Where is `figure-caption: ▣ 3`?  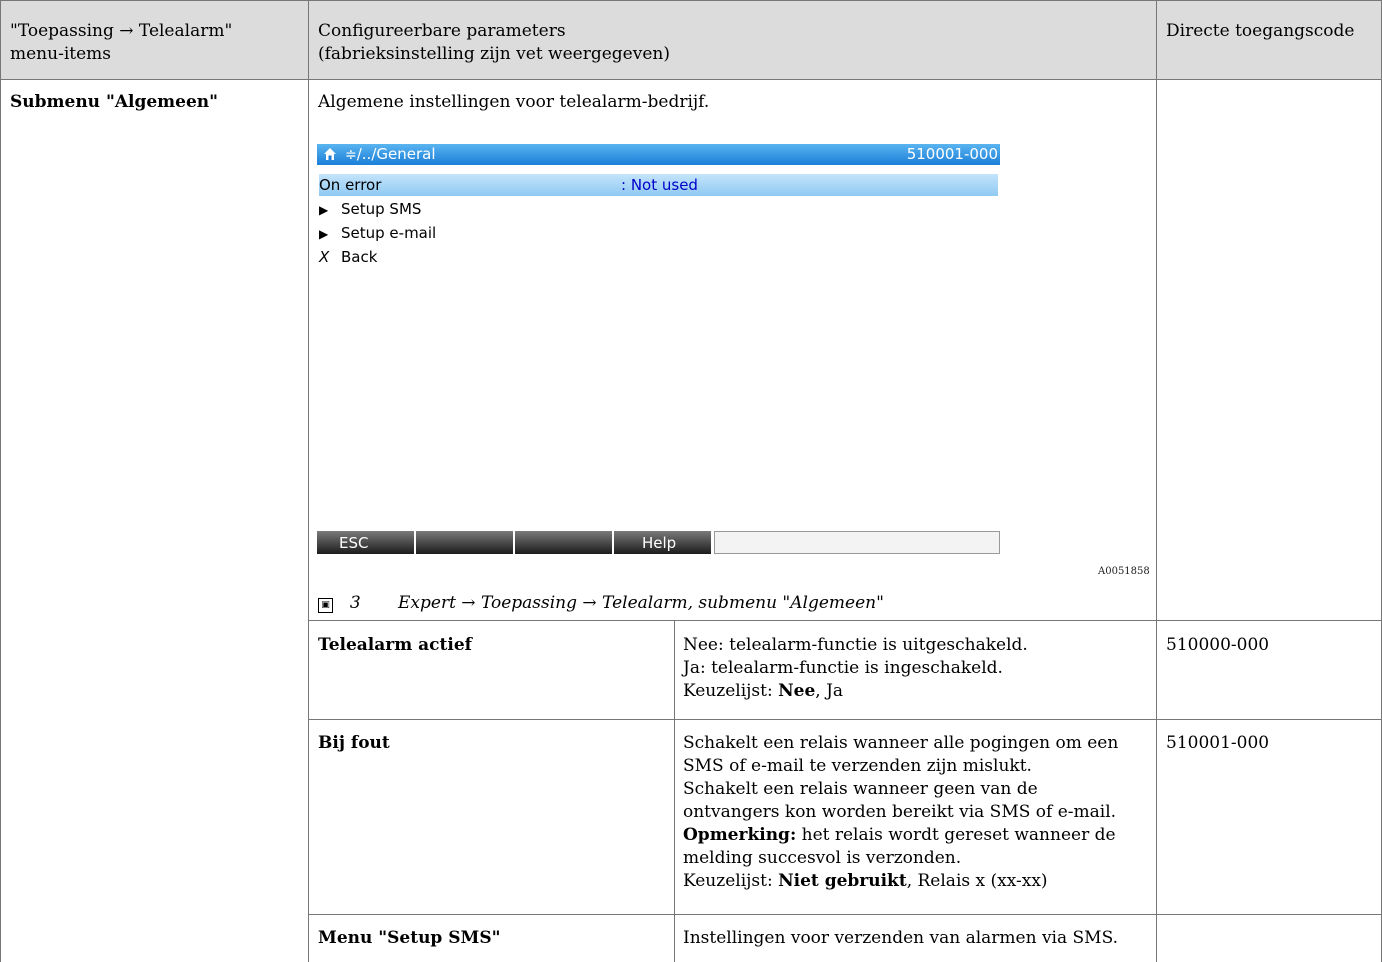 figure-caption: ▣ 3 is located at coordinates (339, 603).